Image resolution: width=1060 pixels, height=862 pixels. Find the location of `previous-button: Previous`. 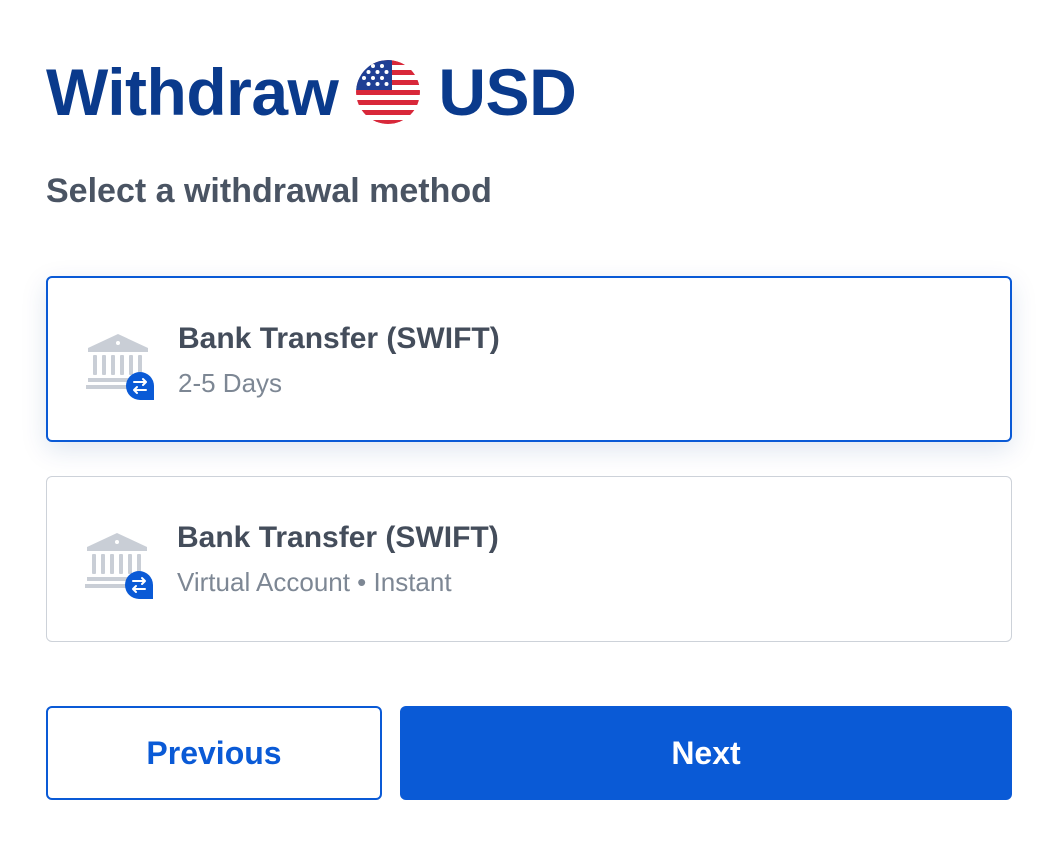

previous-button: Previous is located at coordinates (214, 753).